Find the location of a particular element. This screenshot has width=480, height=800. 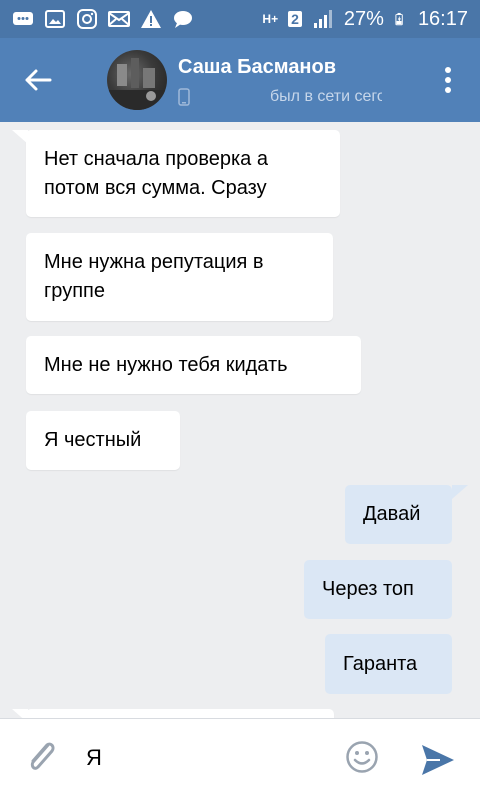

status-bar: H+ 2 27% 16:17 is located at coordinates (240, 19).